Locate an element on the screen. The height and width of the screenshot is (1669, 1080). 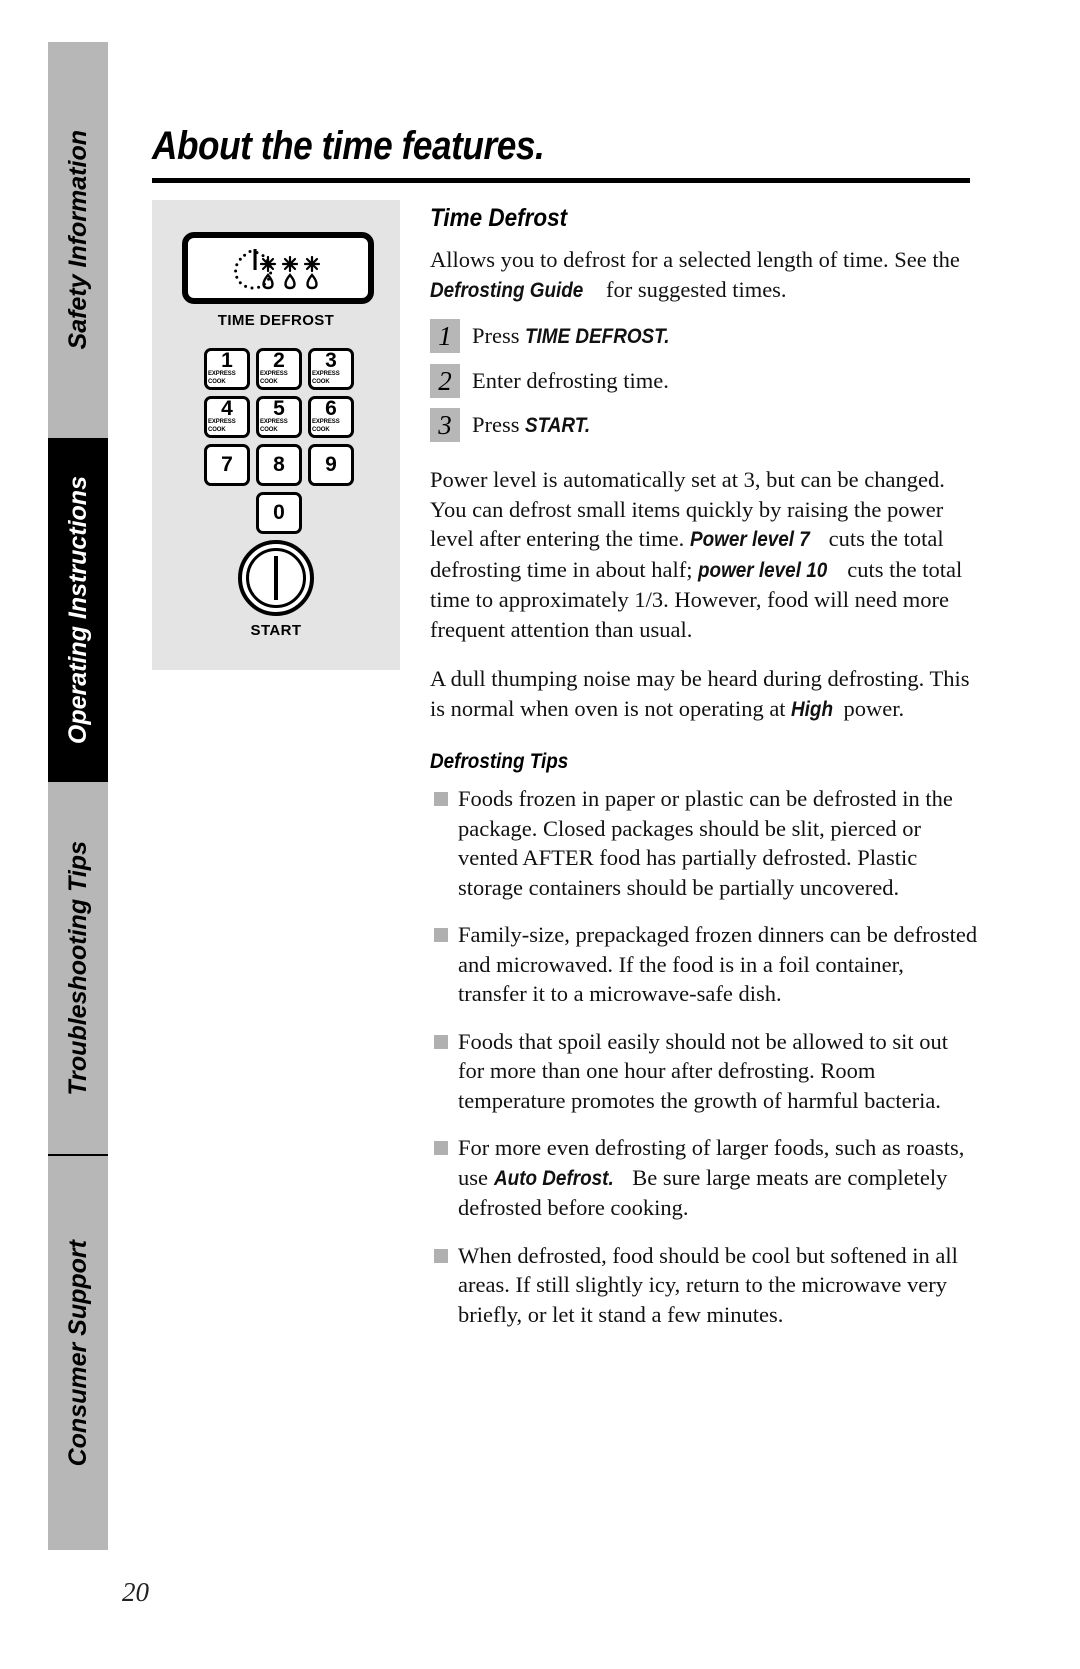
page-number: 20 is located at coordinates (135, 1592).